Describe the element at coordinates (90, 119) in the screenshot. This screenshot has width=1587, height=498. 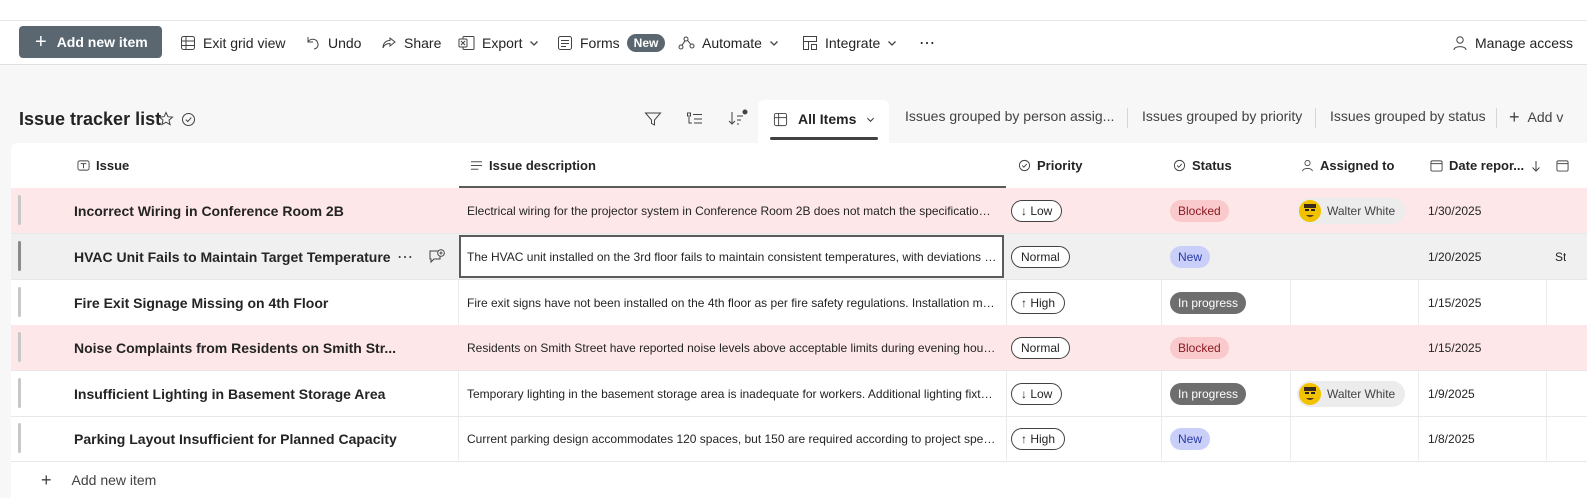
I see `page-title: Issue tracker list` at that location.